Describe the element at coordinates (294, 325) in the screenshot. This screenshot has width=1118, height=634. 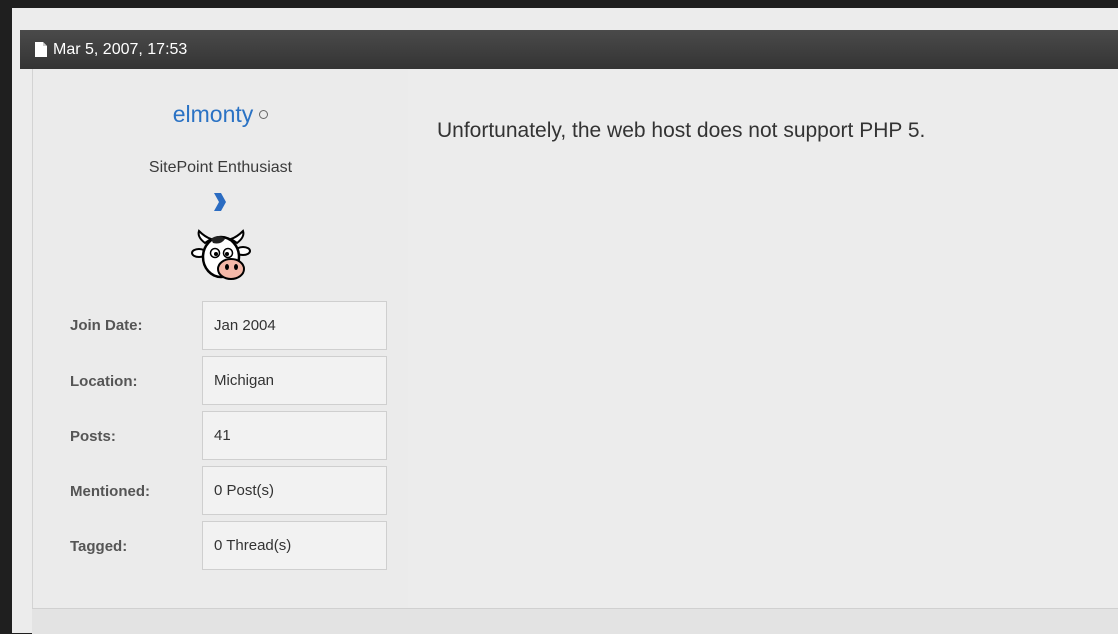
I see `join-date-value: Jan 2004` at that location.